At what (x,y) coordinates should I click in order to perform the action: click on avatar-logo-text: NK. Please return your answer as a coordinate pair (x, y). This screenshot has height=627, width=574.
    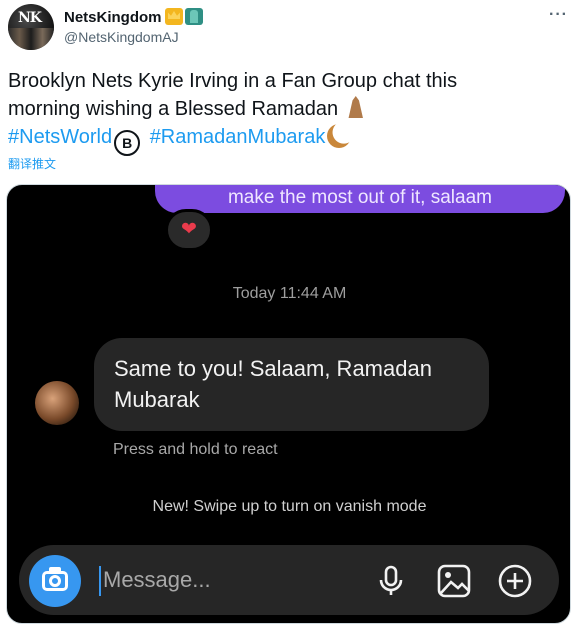
    Looking at the image, I should click on (30, 18).